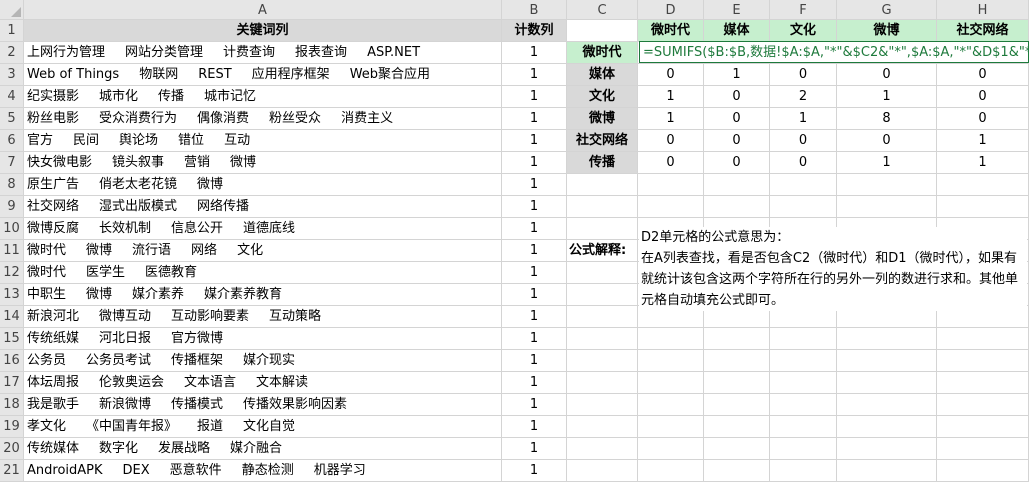  What do you see at coordinates (12, 405) in the screenshot?
I see `row-header-18: 18` at bounding box center [12, 405].